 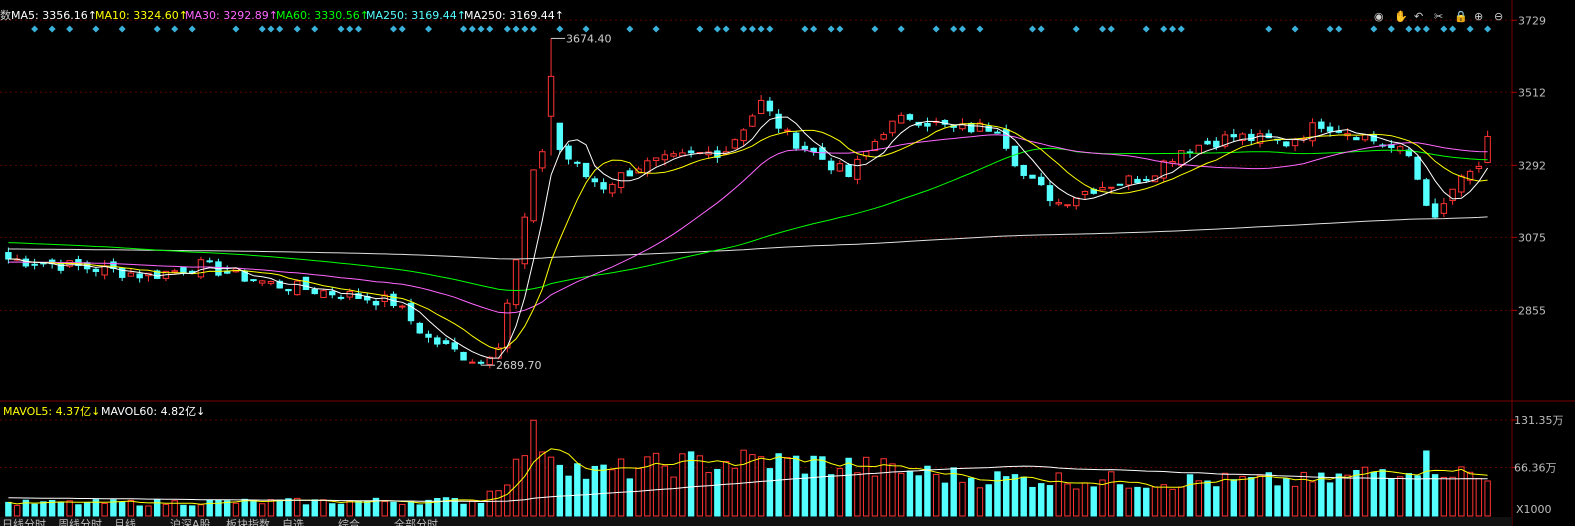 I want to click on volume-tick-label: 66.36万, so click(x=1535, y=467).